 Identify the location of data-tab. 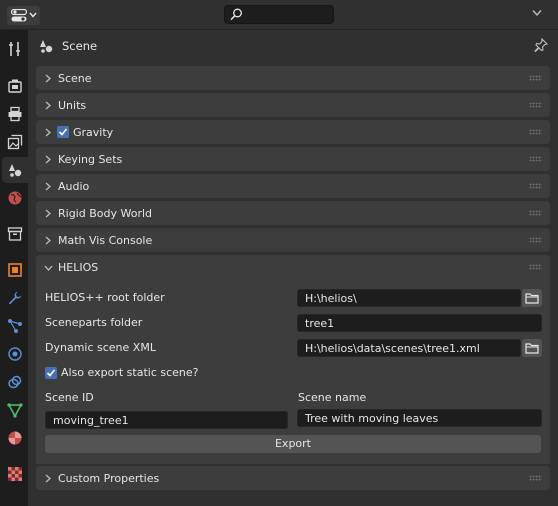
(15, 410).